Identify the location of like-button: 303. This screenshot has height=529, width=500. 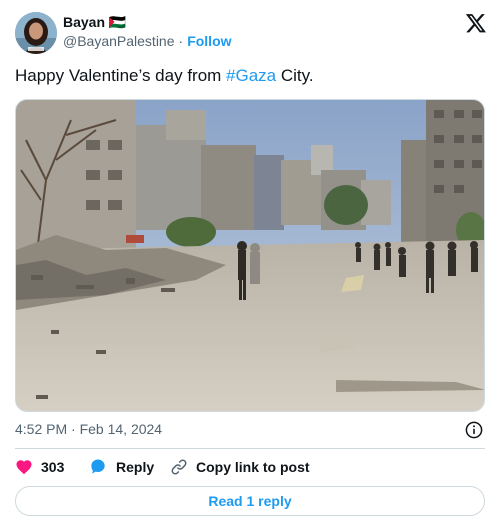
(39, 467).